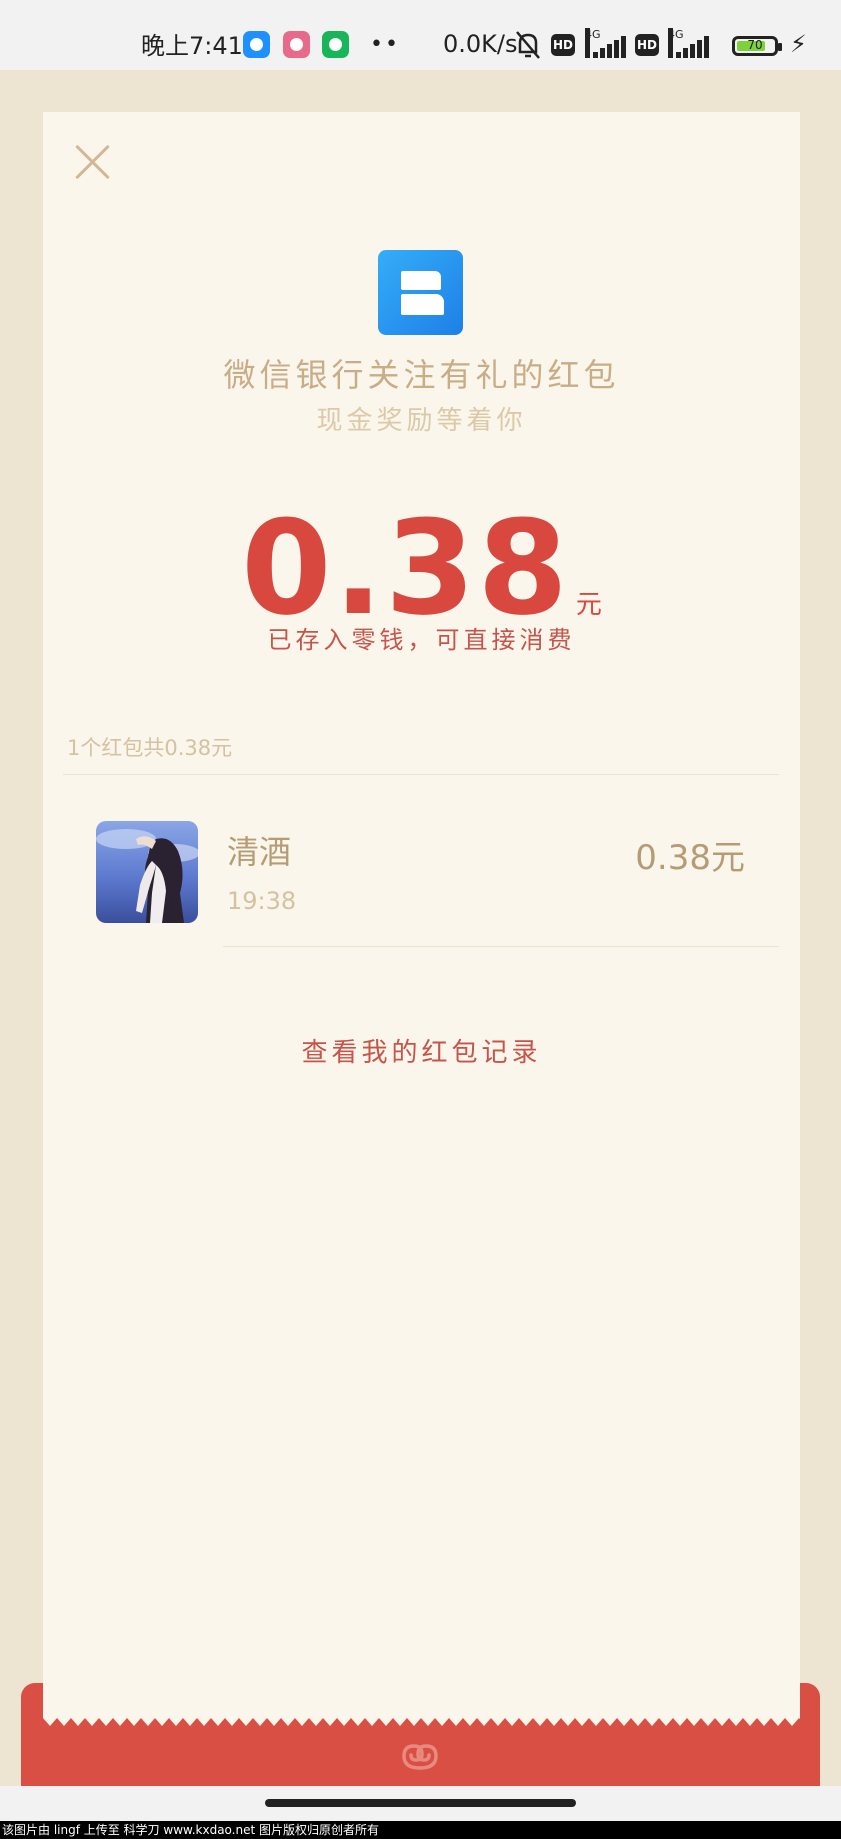 The image size is (841, 1839). I want to click on sender-title: 微信银行关注有礼的红包, so click(421, 375).